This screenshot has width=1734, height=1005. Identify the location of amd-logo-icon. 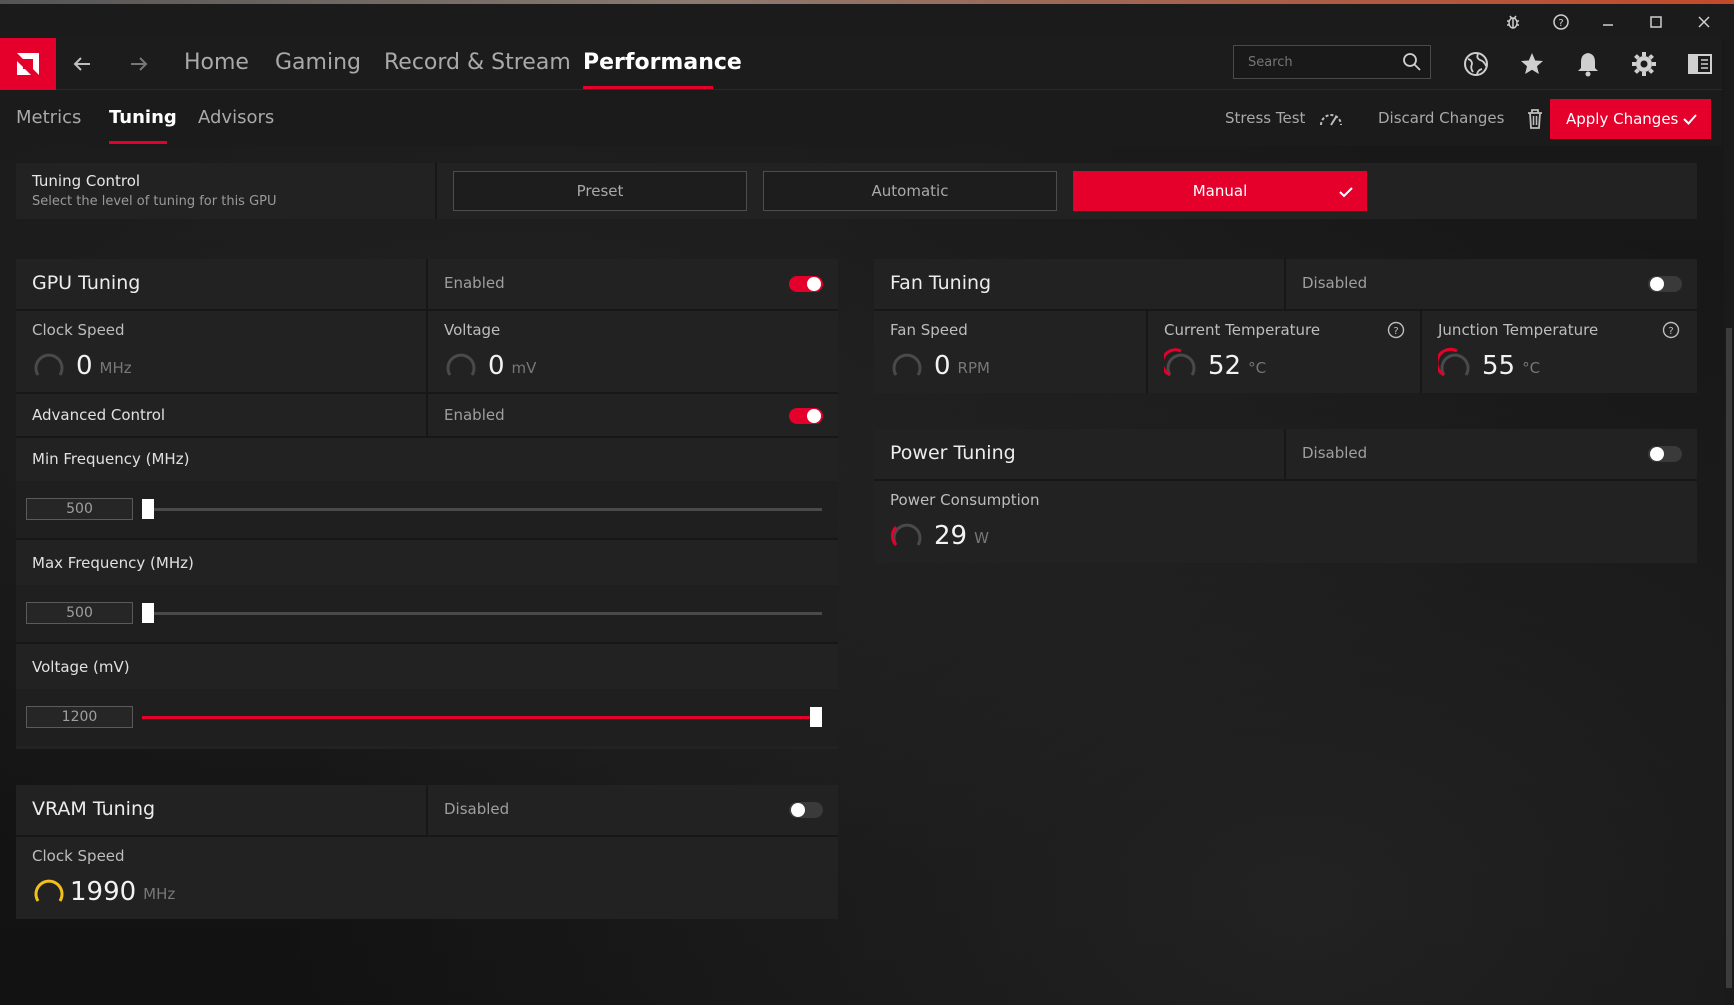
(28, 64).